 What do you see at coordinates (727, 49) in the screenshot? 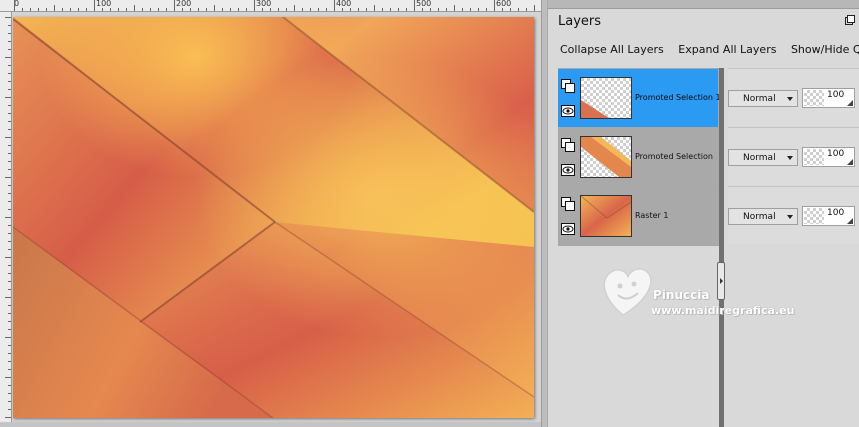
I see `expand-all-layers-button: Expand All Layers` at bounding box center [727, 49].